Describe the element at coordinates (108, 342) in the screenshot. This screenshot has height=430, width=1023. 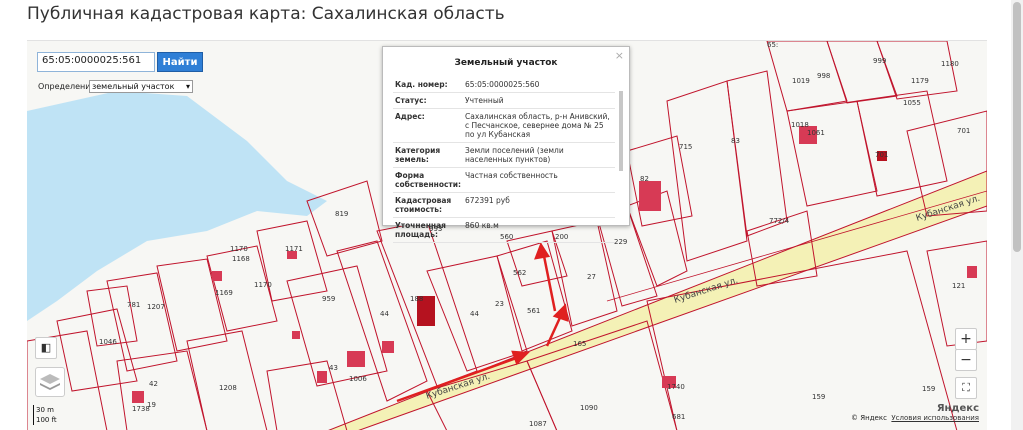
I see `svg-text: 1046` at that location.